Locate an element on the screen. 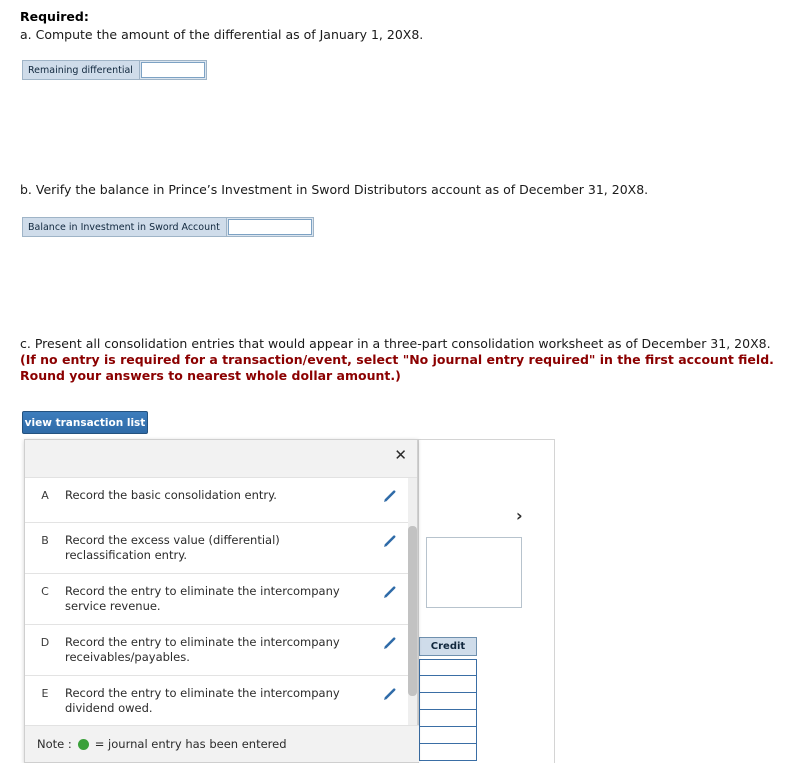 The height and width of the screenshot is (763, 785). transaction-index: B is located at coordinates (45, 540).